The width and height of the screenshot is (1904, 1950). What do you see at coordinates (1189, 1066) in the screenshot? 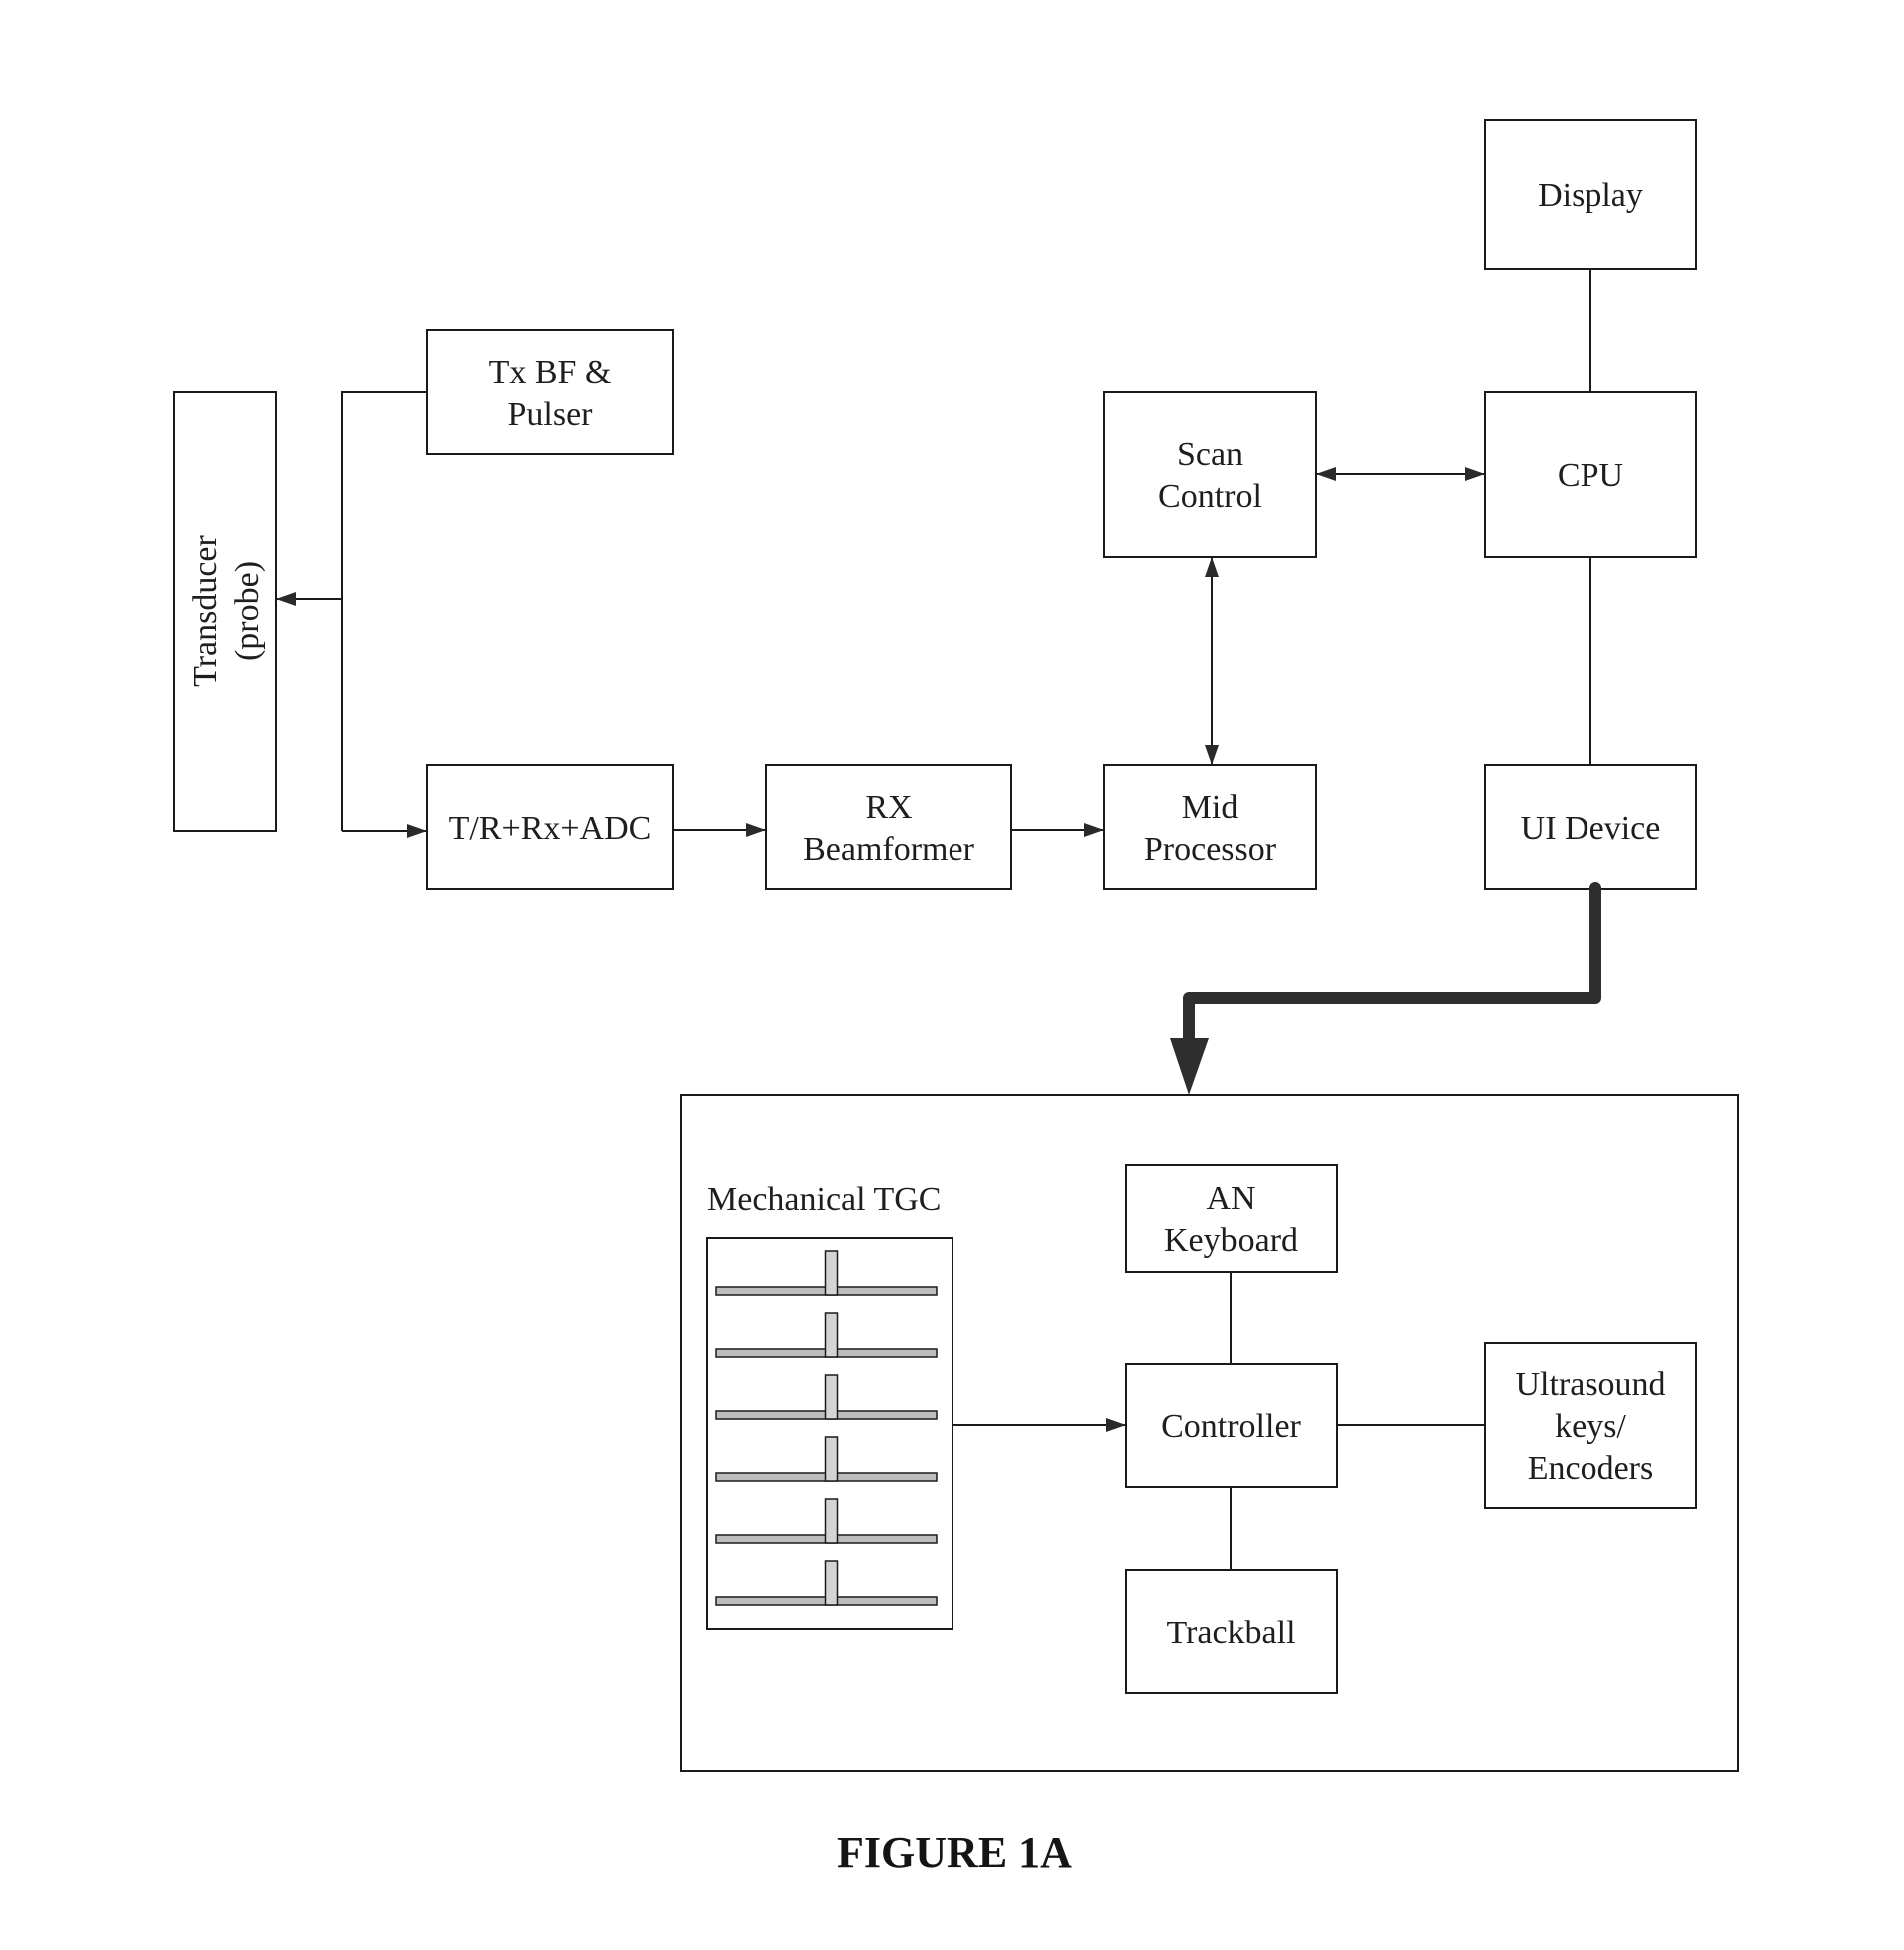
I see `thick-arrowhead-icon` at bounding box center [1189, 1066].